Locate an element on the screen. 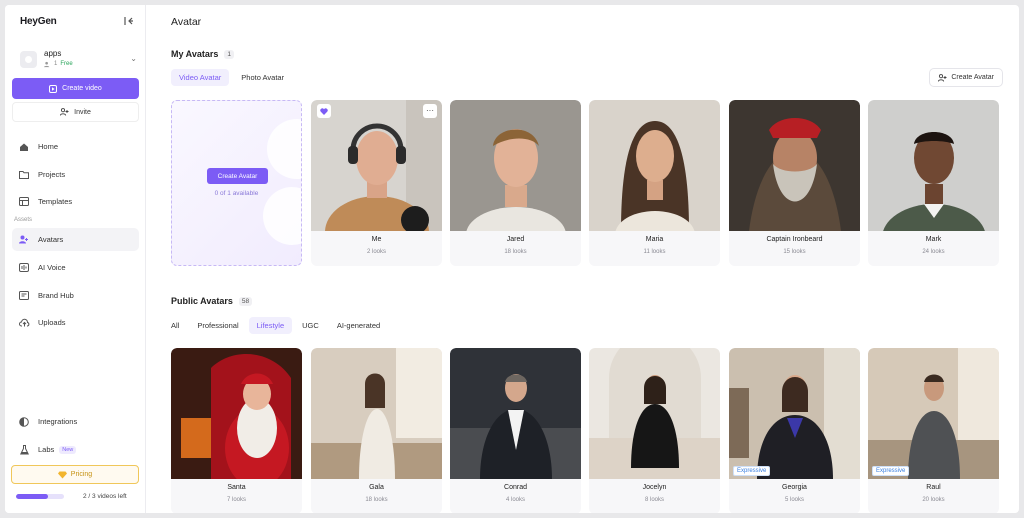 The width and height of the screenshot is (1024, 518). assets-section-label: Assets is located at coordinates (23, 220).